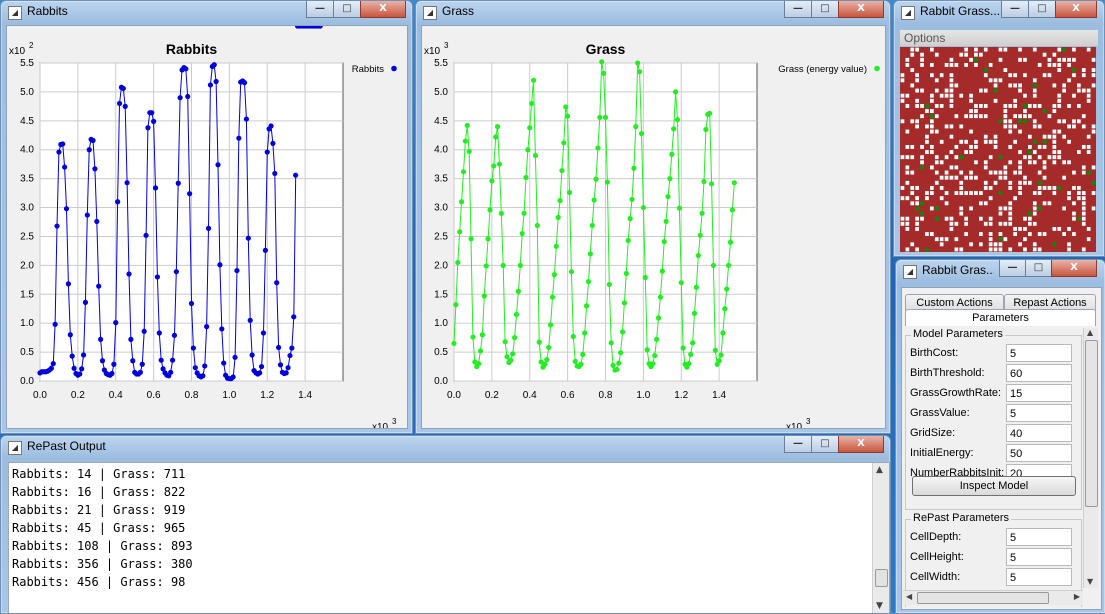  Describe the element at coordinates (999, 12) in the screenshot. I see `grid-titlebar: ◢ Rabbit Grass... — □ X` at that location.